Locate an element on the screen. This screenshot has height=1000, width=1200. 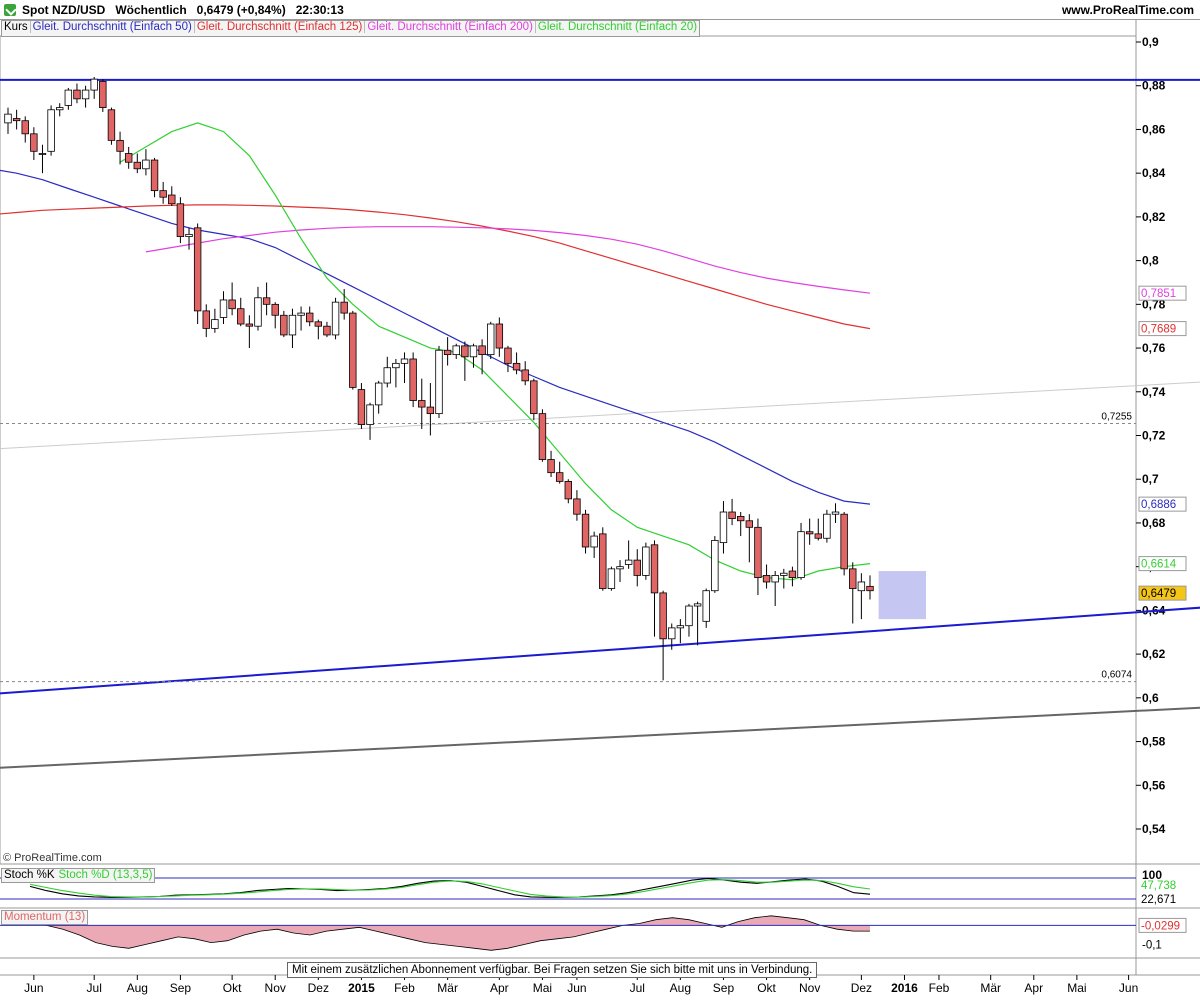
x-tick-label: Sep is located at coordinates (724, 988).